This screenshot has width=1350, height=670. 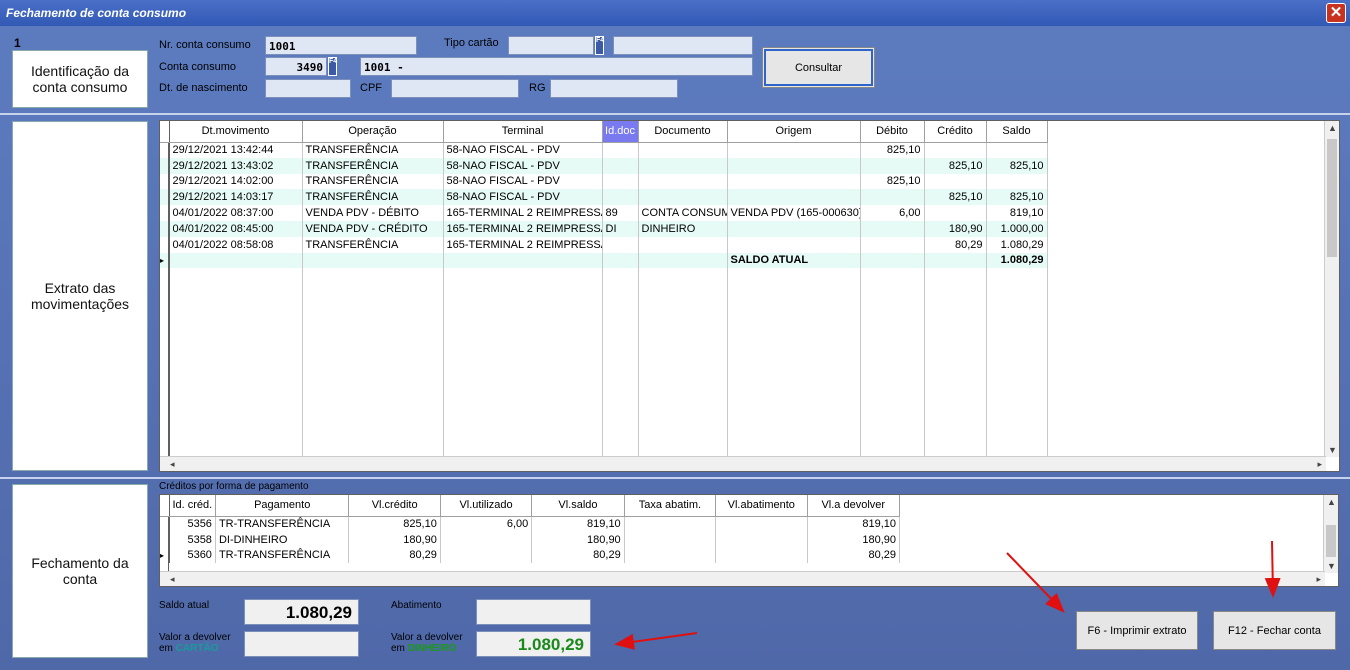 I want to click on arrow-to-fechar-icon, so click(x=1272, y=569).